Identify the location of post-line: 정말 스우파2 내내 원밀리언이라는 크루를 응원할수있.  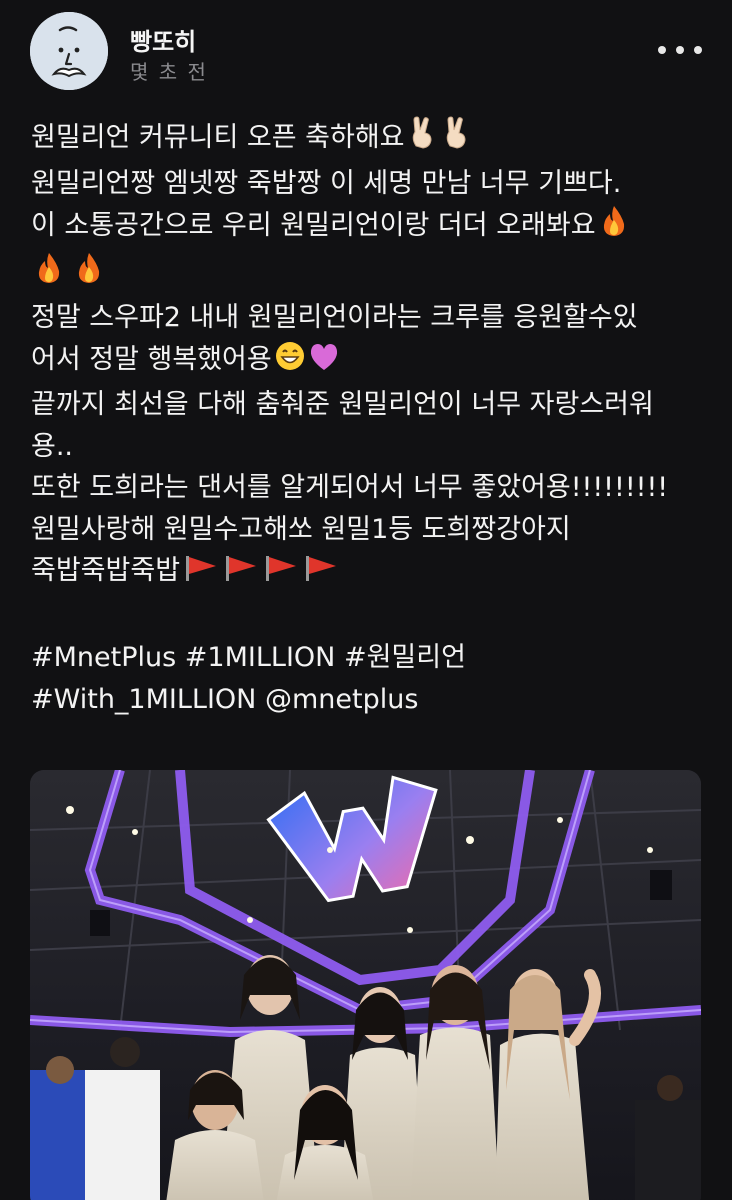
(371, 318).